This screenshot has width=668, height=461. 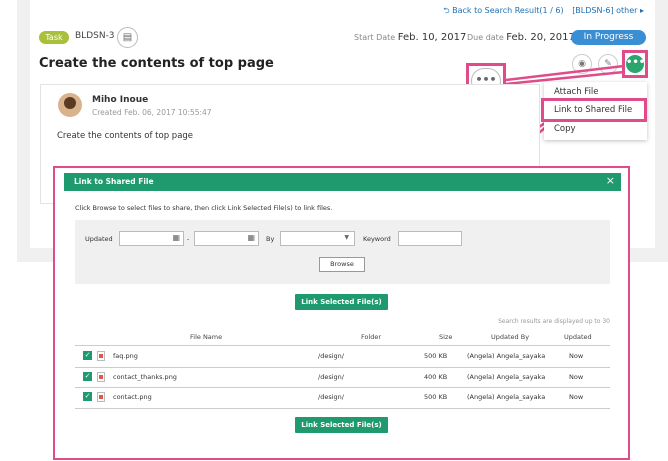 I want to click on column-header-file-name: File Name, so click(x=206, y=337).